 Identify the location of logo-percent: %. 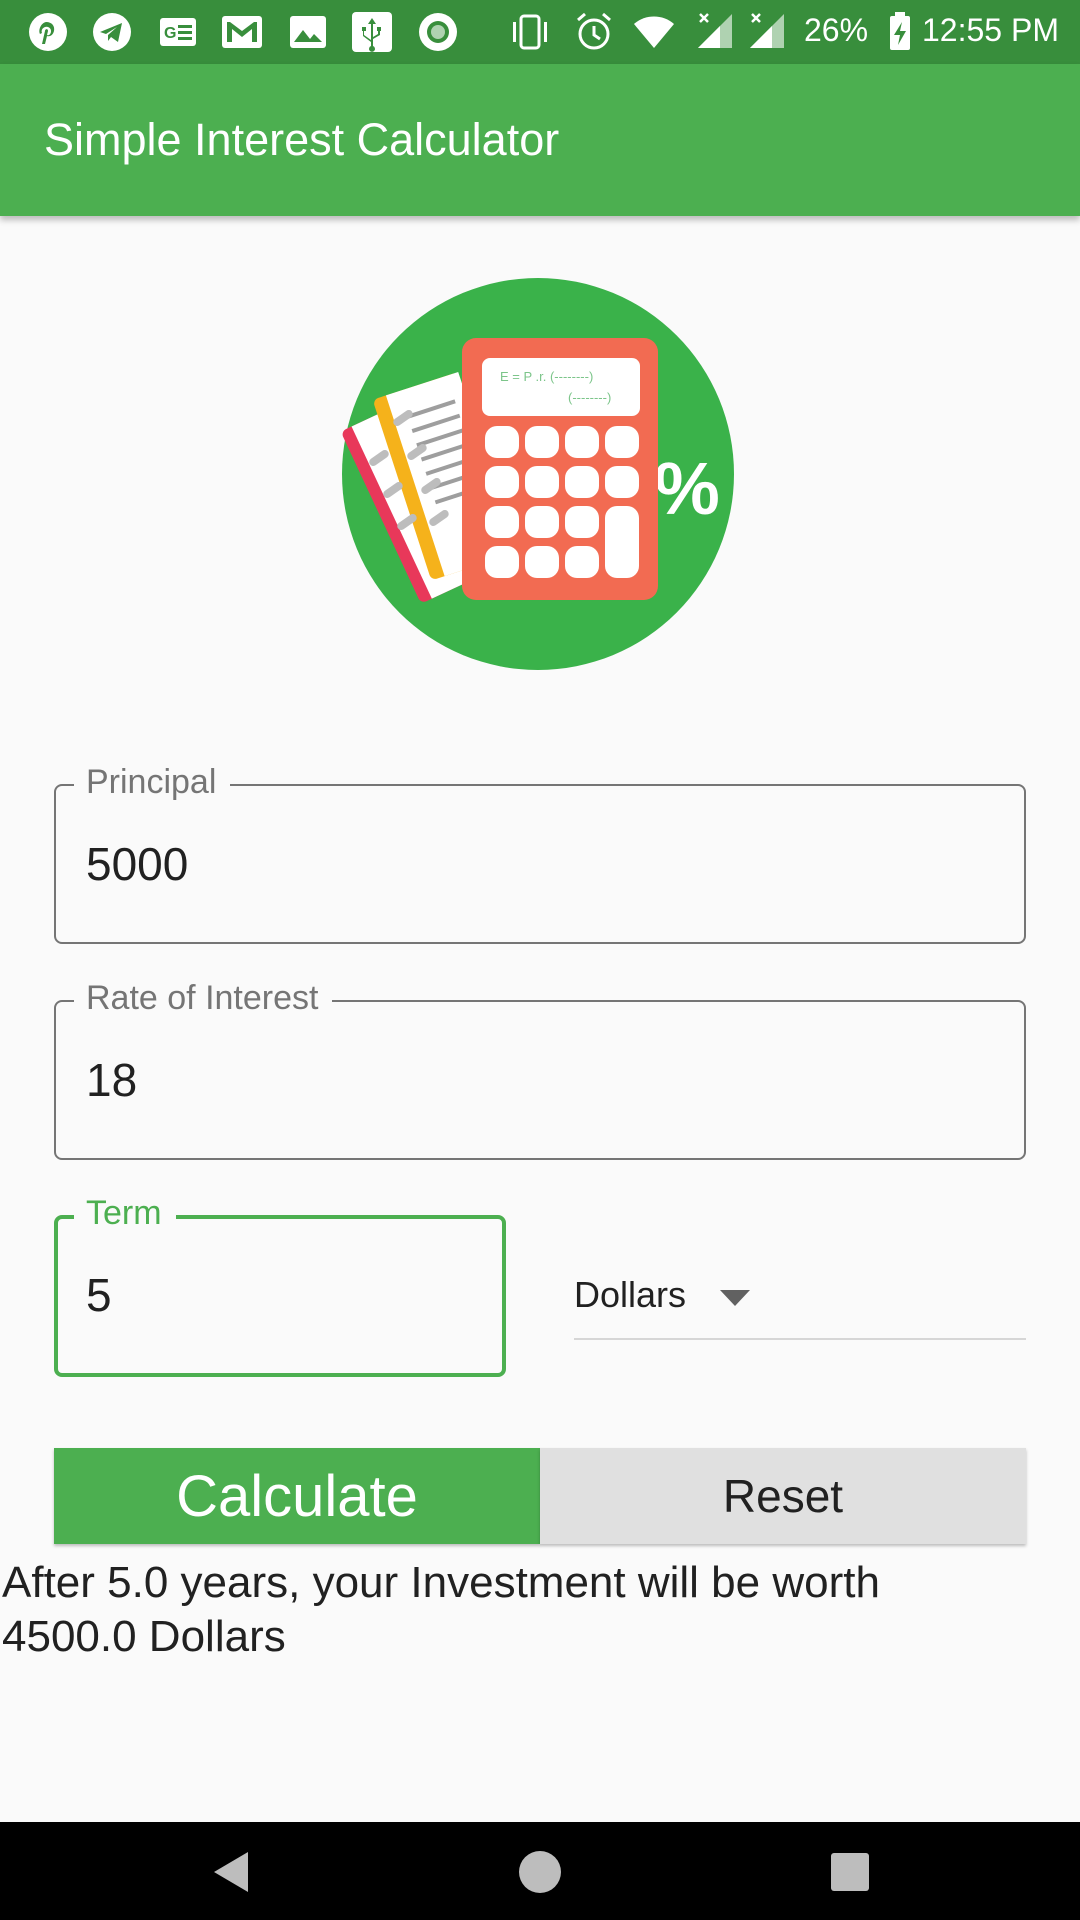
(687, 488).